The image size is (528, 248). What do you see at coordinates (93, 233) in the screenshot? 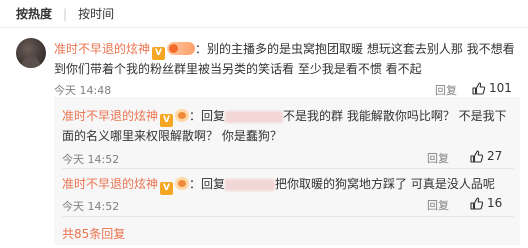
I see `more-replies-link: 共85条回复` at bounding box center [93, 233].